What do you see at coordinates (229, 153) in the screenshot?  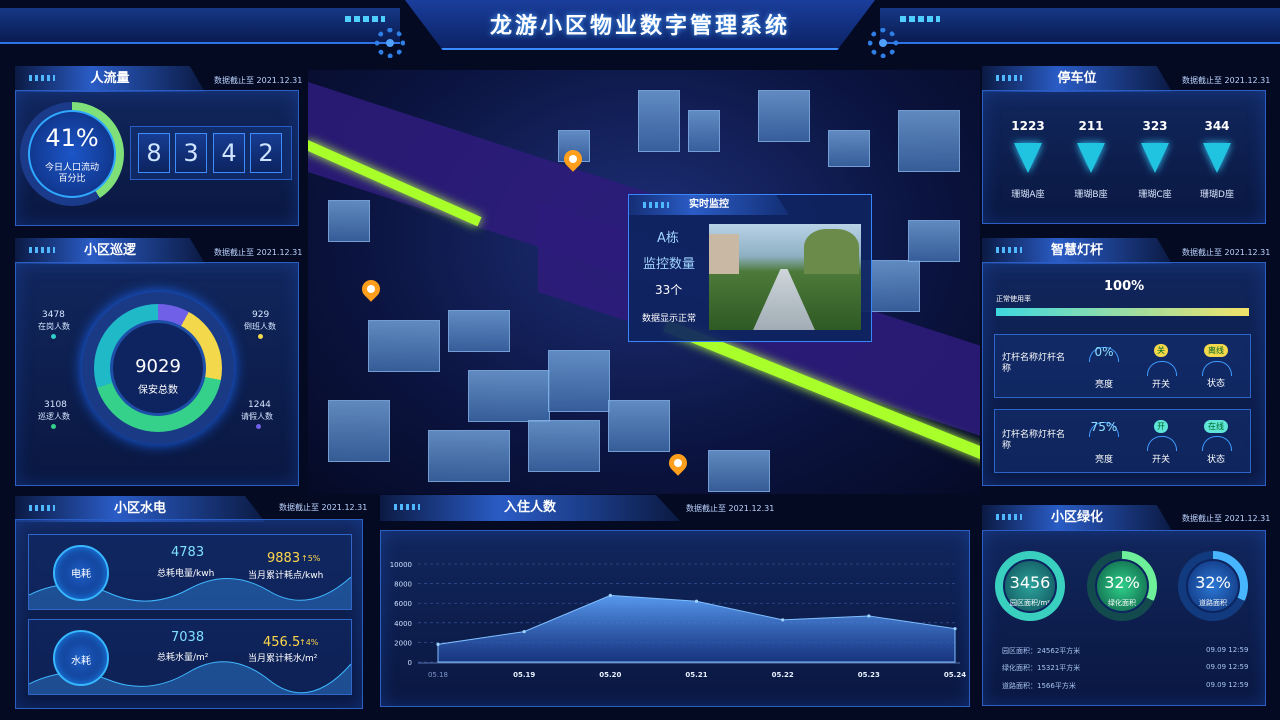 I see `counter-digit: 4` at bounding box center [229, 153].